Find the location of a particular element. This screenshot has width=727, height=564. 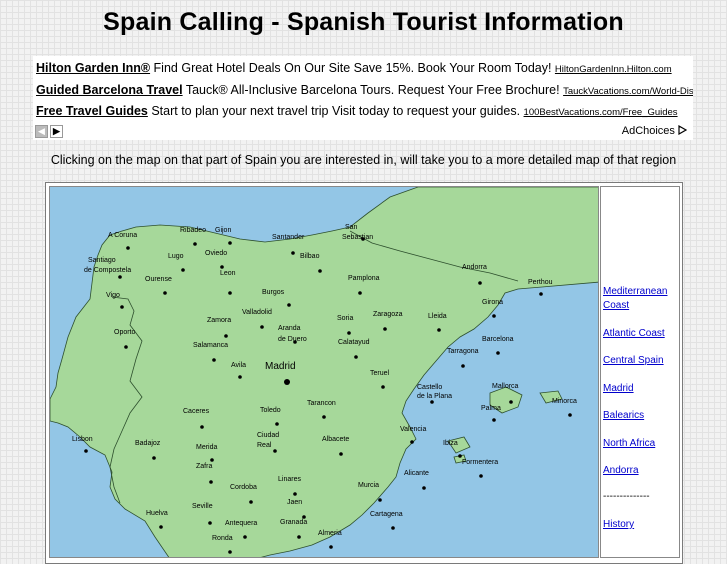

sidebar-link-north-africa: North Africa is located at coordinates (641, 444).